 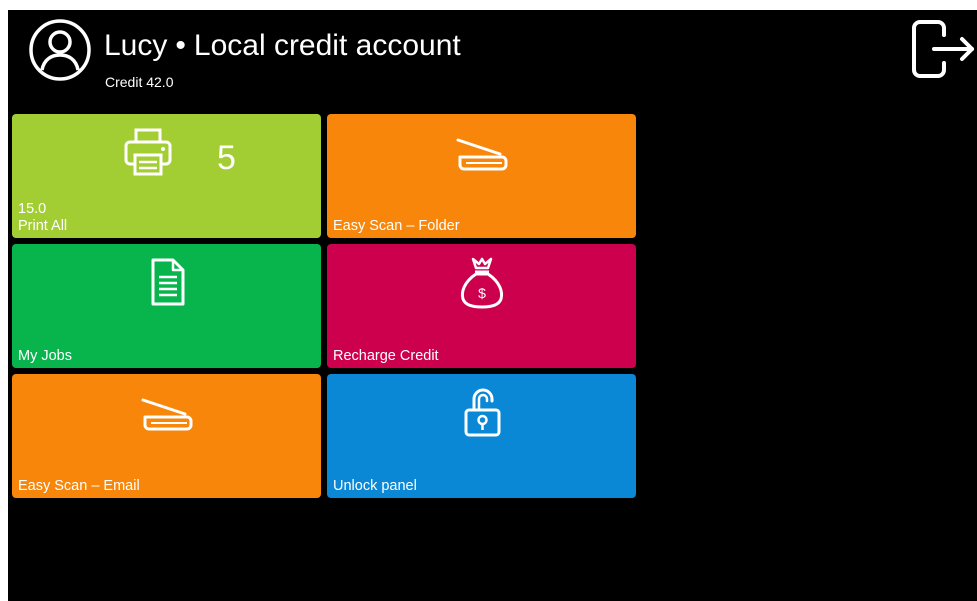 I want to click on print-all-cost: 15.0, so click(x=32, y=209).